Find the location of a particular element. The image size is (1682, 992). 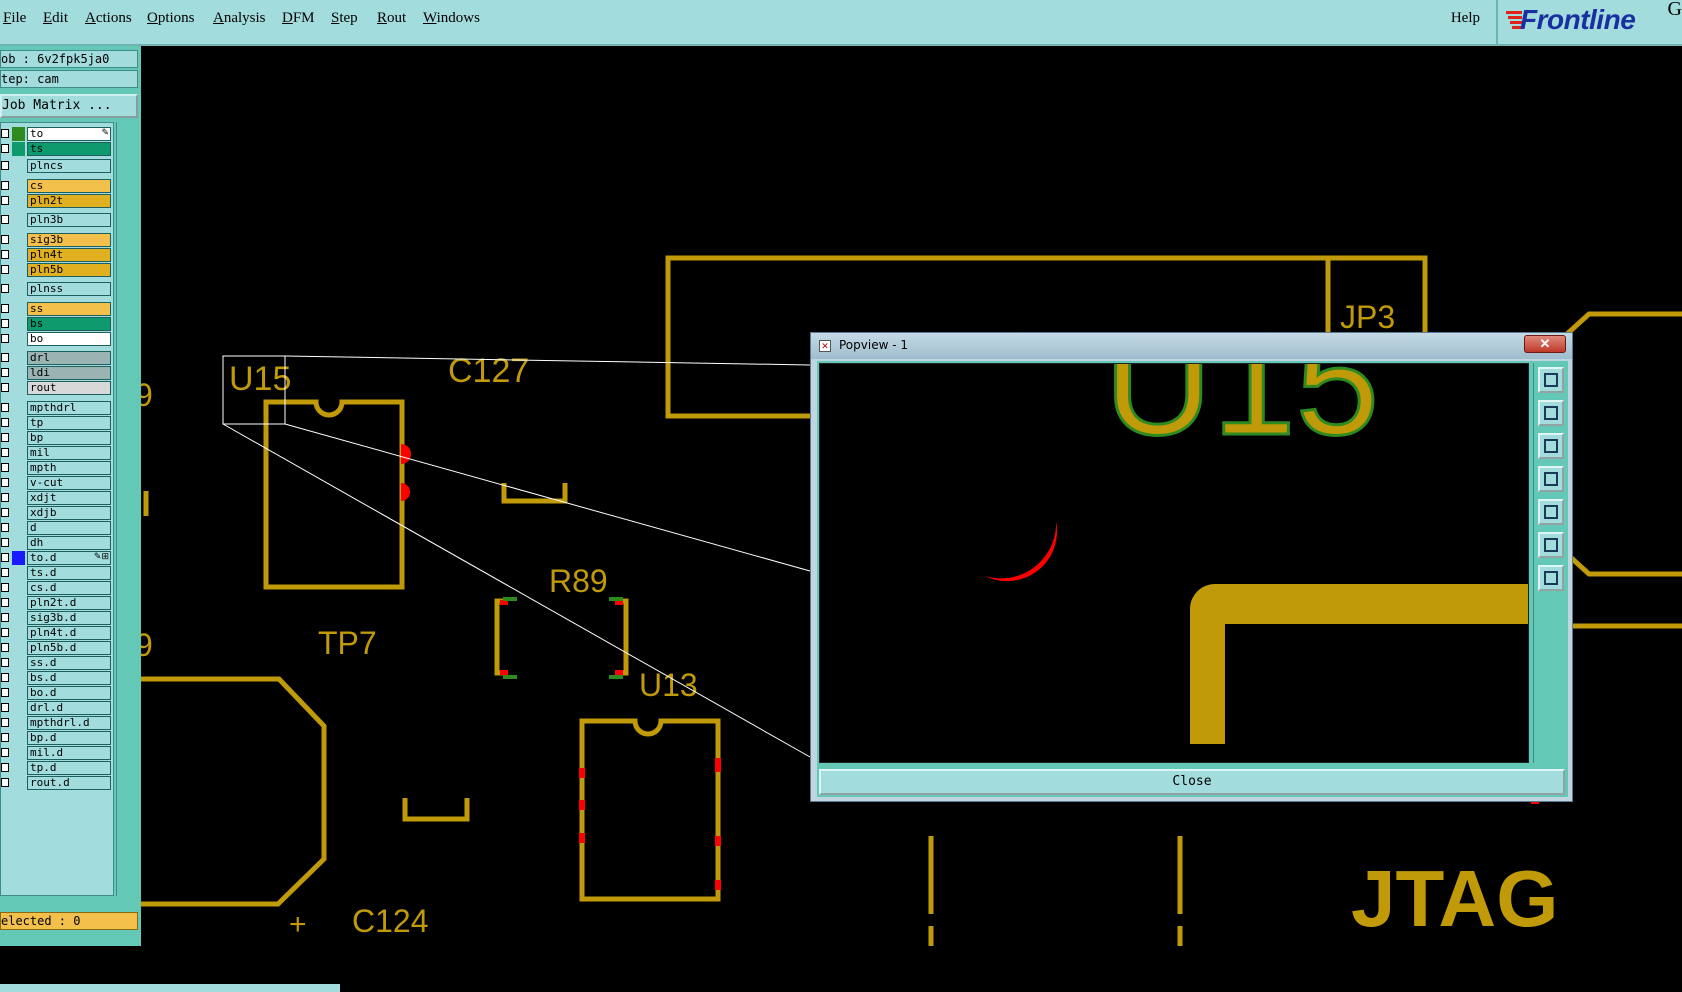

layer-row: pln3b is located at coordinates (57, 220).